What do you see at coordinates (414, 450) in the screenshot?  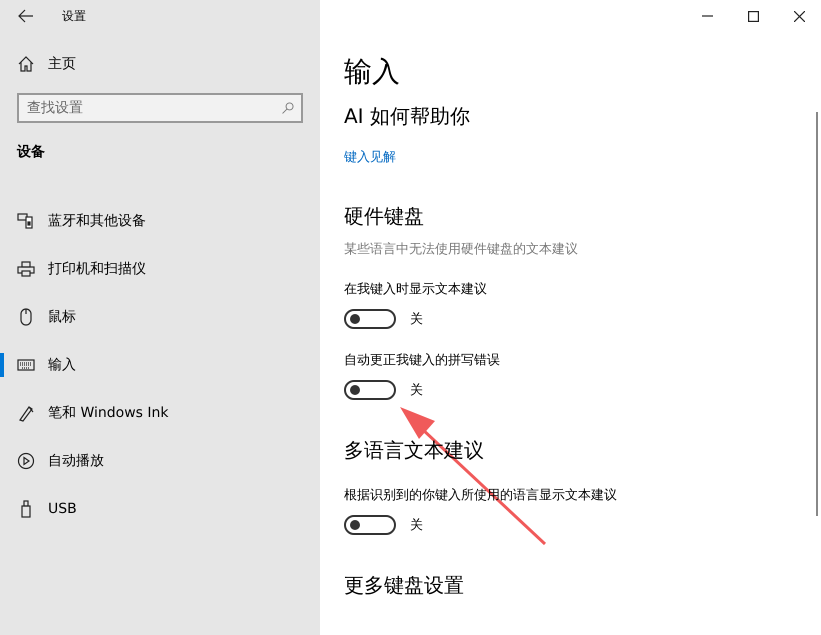 I see `section-heading: 多语言文本建议` at bounding box center [414, 450].